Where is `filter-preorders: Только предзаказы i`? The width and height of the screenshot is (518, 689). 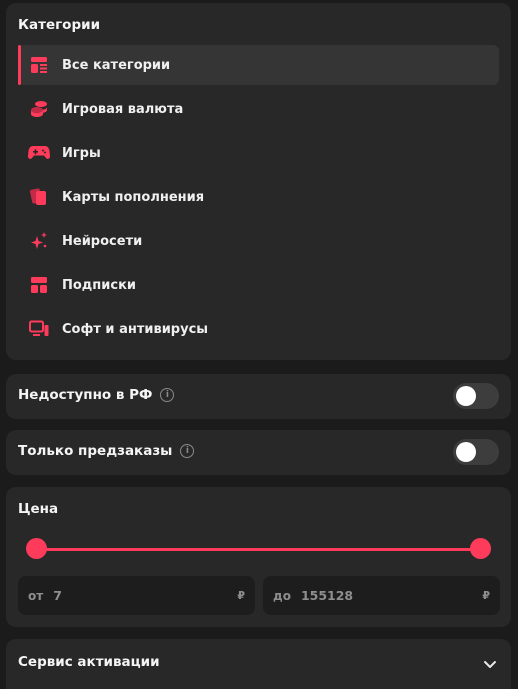 filter-preorders: Только предзаказы i is located at coordinates (258, 452).